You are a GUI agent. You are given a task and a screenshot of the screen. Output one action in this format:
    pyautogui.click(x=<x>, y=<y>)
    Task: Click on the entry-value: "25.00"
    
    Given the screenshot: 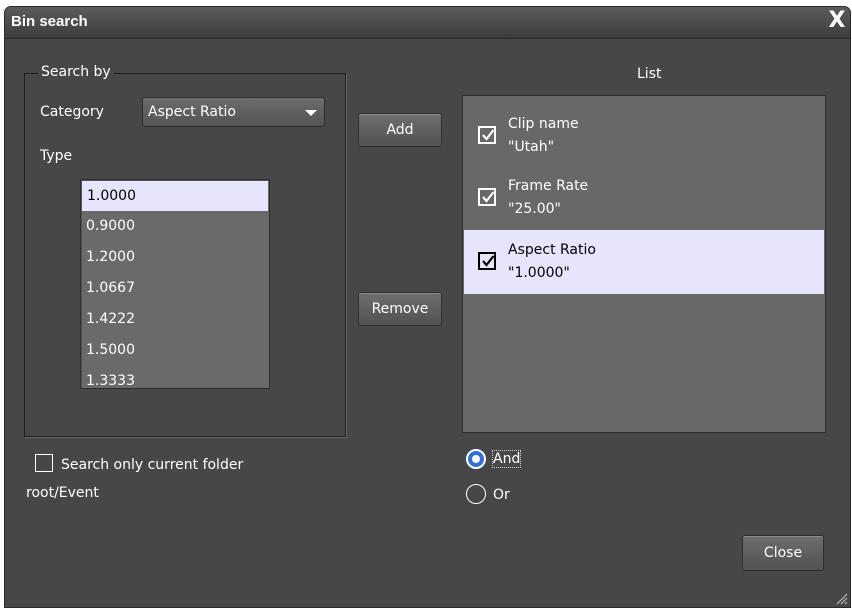 What is the action you would take?
    pyautogui.click(x=534, y=209)
    